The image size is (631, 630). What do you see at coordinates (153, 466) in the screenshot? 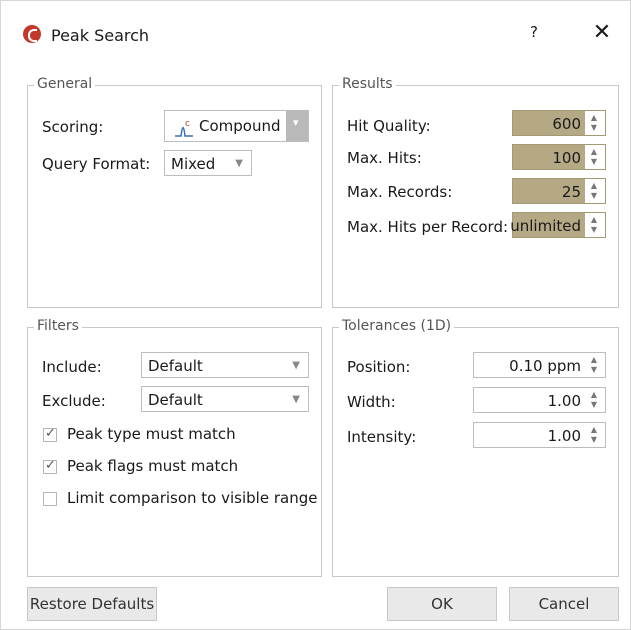
I see `peak-flags-label: Peak flags must match` at bounding box center [153, 466].